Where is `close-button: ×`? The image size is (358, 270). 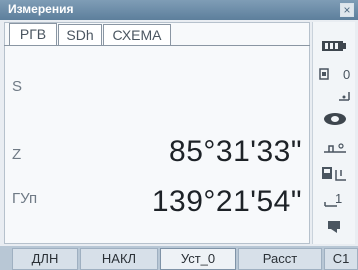
close-button: × is located at coordinates (347, 10).